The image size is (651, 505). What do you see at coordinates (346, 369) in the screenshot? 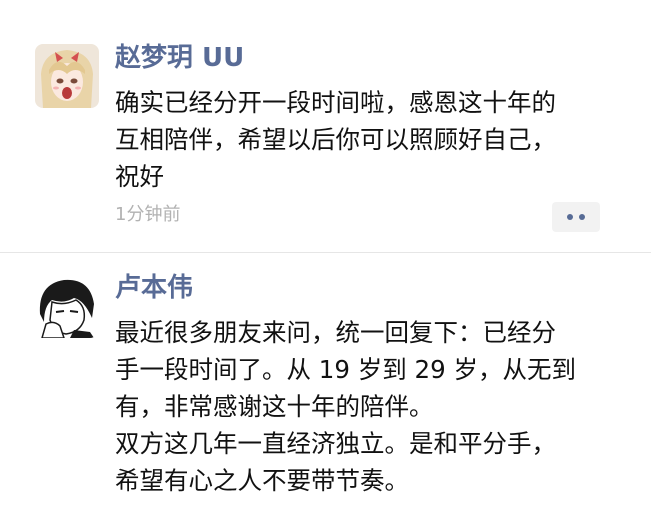
I see `comment-text-line: 手一段时间了。从 19 岁到 29 岁，从无到` at bounding box center [346, 369].